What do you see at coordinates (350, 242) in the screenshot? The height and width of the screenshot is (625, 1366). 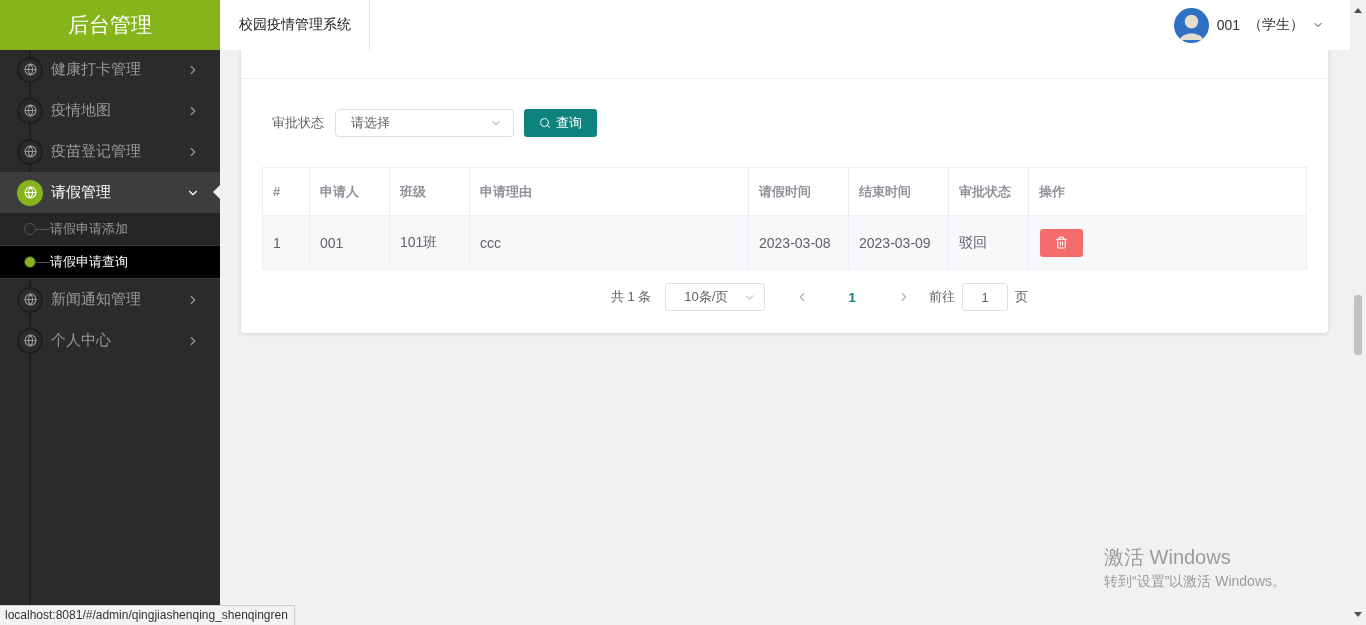 I see `table-cell: 001` at bounding box center [350, 242].